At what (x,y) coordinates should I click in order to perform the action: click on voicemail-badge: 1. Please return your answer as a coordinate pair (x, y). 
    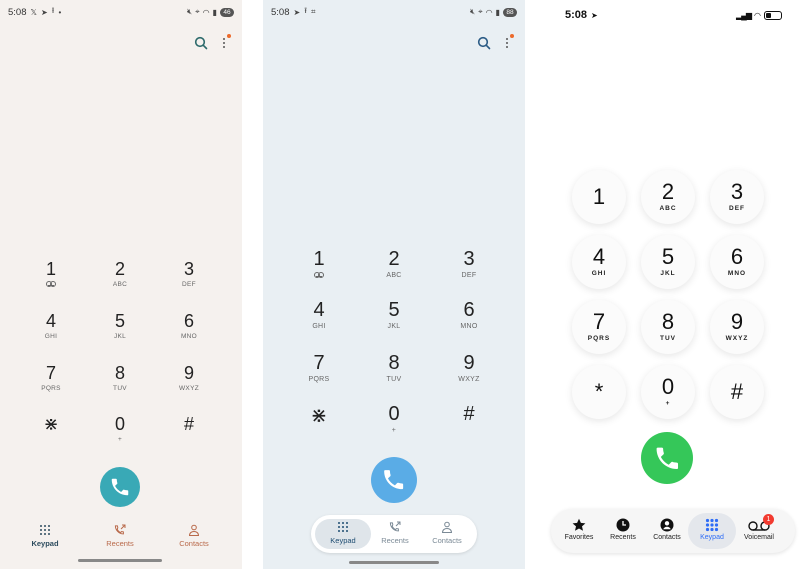
    Looking at the image, I should click on (768, 519).